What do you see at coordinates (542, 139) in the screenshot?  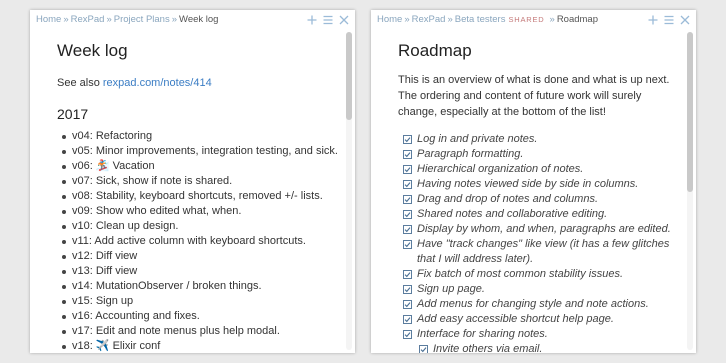 I see `task-item: Log in and private notes.` at bounding box center [542, 139].